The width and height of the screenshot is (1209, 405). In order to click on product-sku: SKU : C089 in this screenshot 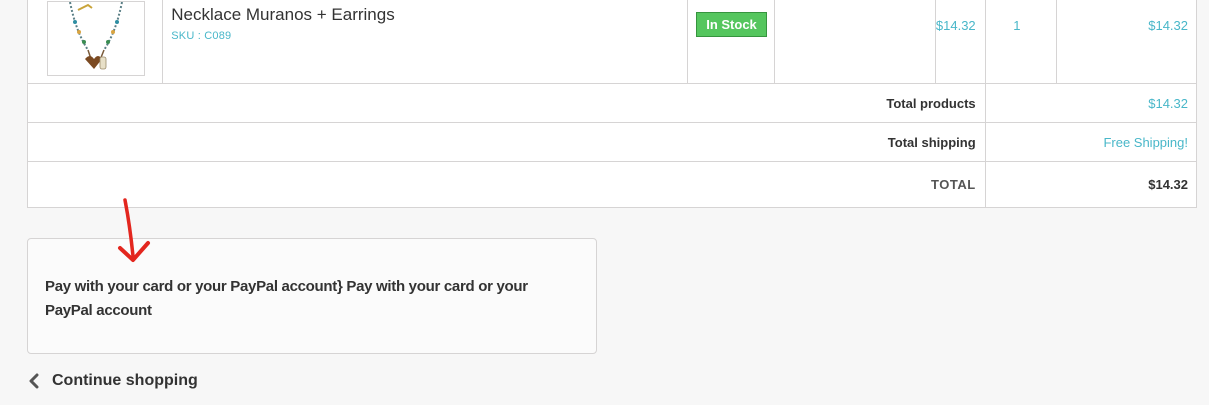, I will do `click(201, 36)`.